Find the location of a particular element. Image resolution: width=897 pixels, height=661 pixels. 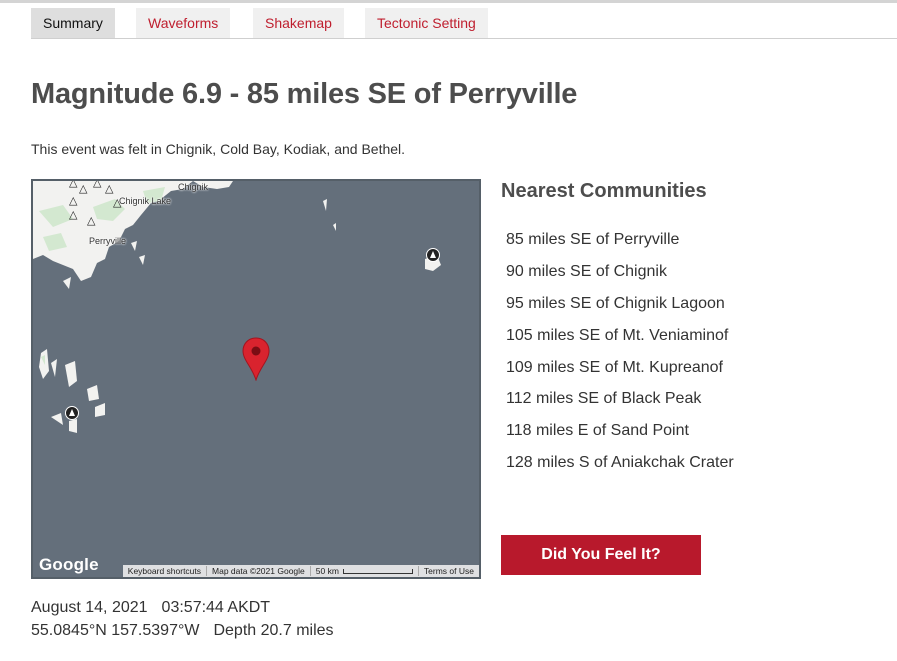

event-datetime: August 14, 2021 03:57:44 AKDT is located at coordinates (150, 608).